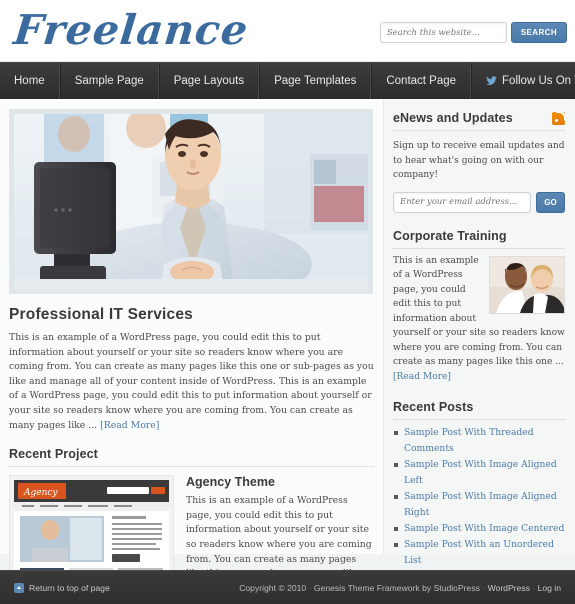 The image size is (575, 604). I want to click on list-item: Sample Post With Threaded Comments, so click(479, 441).